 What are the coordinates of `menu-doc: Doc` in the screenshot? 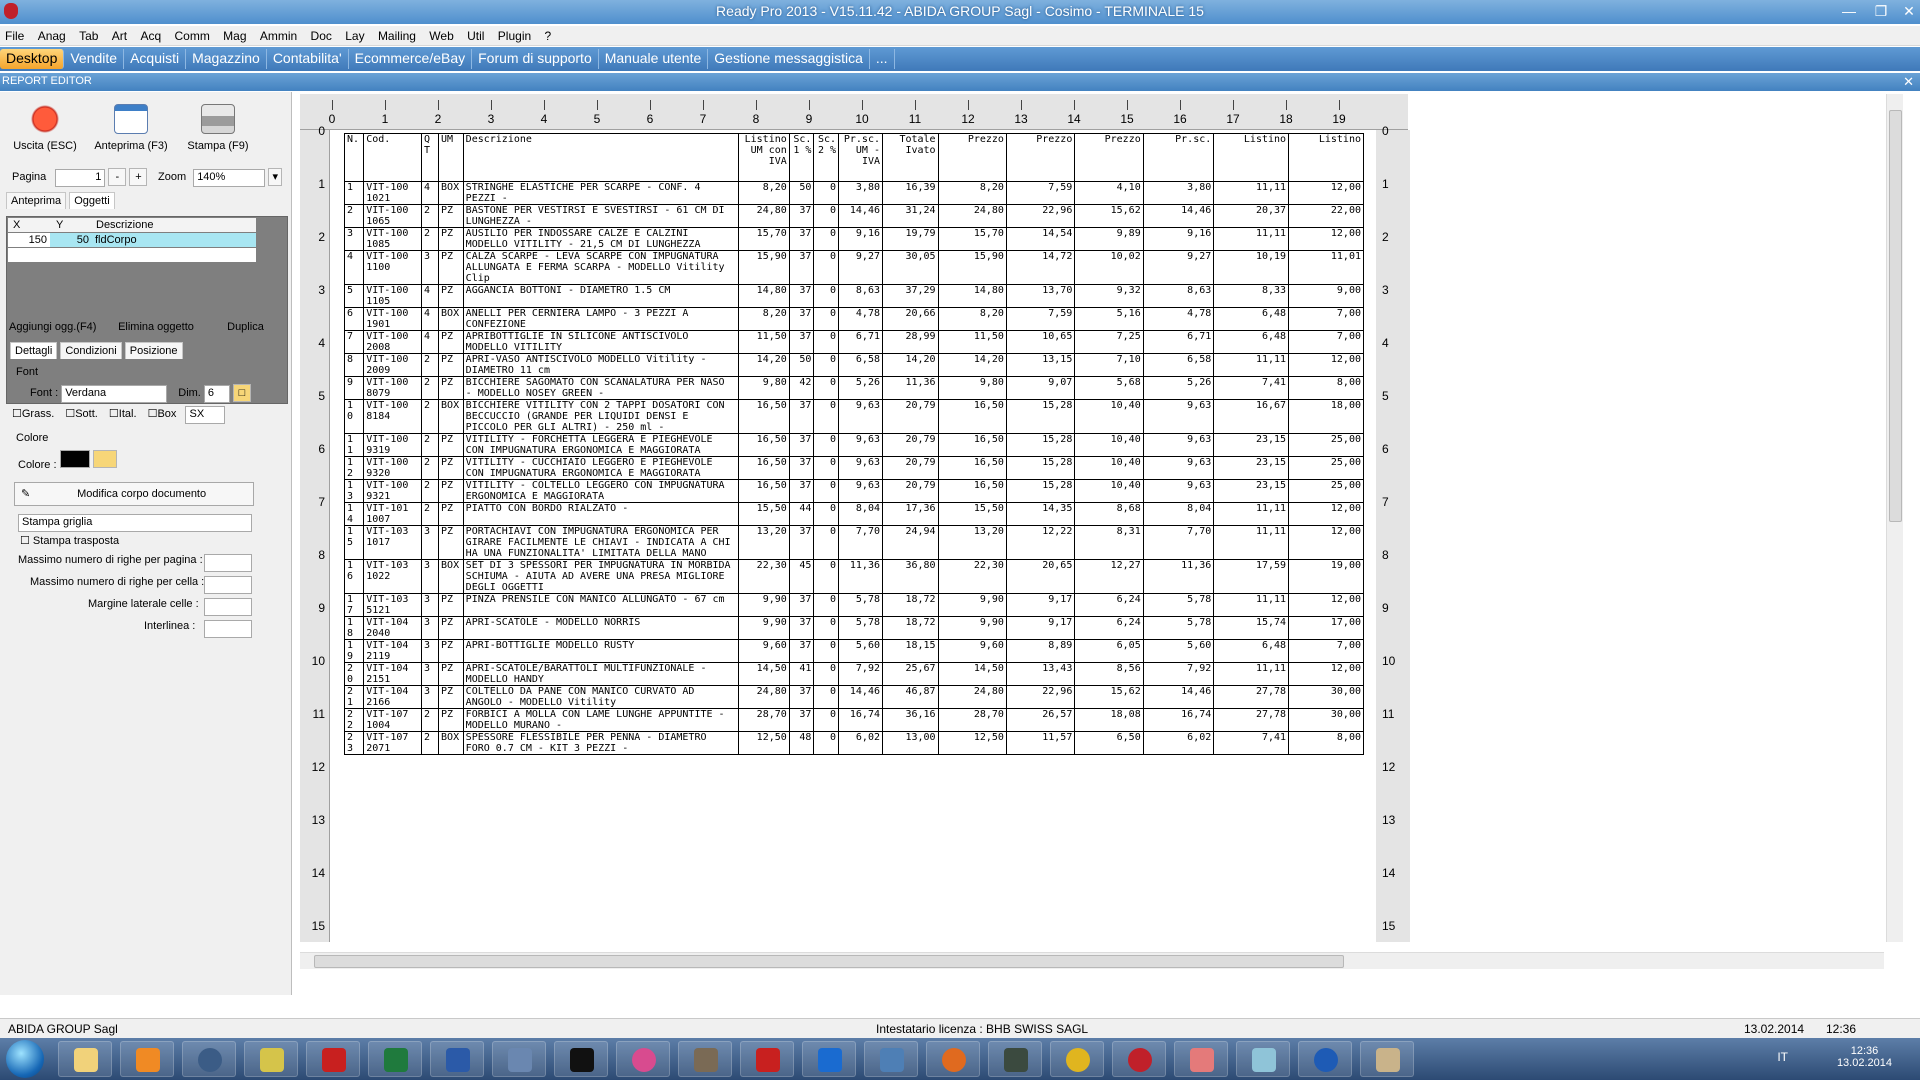 It's located at (321, 36).